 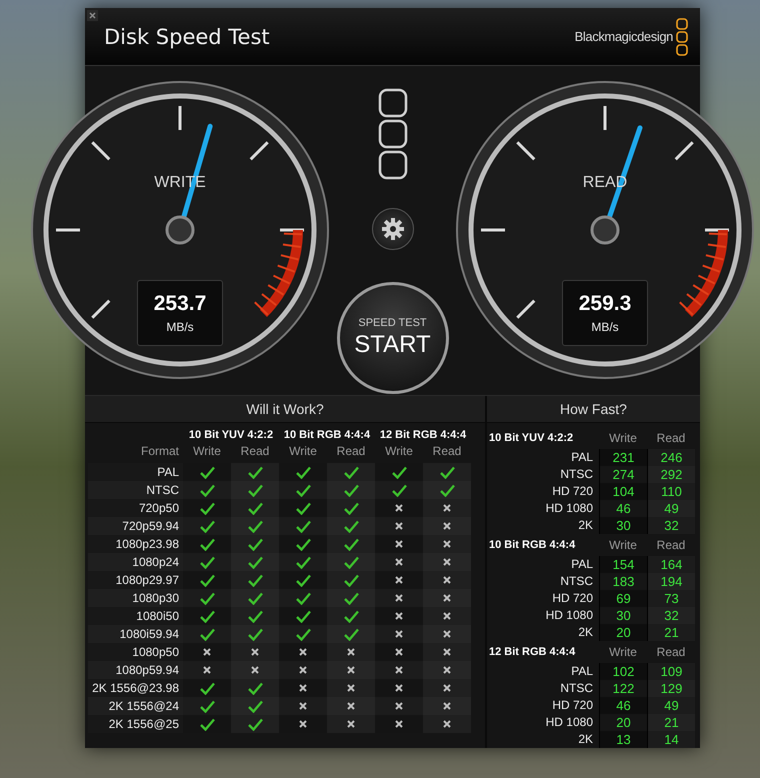 What do you see at coordinates (392, 338) in the screenshot?
I see `start-button: SPEED TEST START` at bounding box center [392, 338].